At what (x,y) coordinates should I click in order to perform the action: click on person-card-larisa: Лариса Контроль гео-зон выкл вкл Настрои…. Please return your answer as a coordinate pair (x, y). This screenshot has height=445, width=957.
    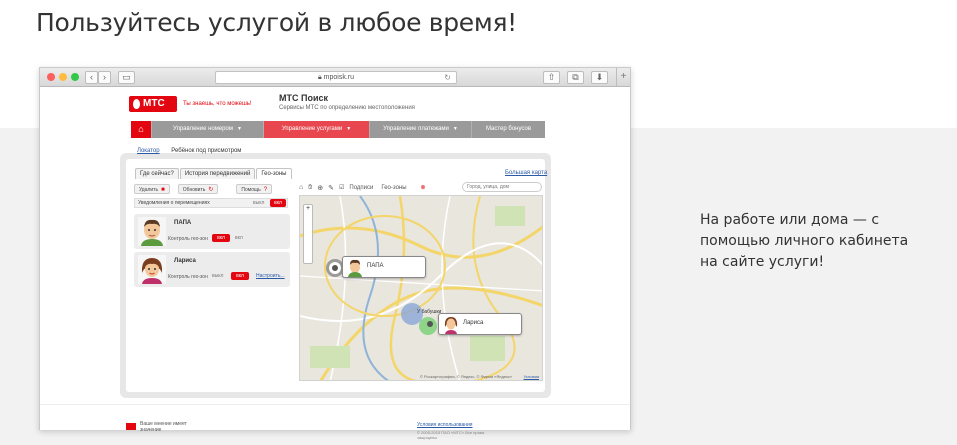
    Looking at the image, I should click on (212, 269).